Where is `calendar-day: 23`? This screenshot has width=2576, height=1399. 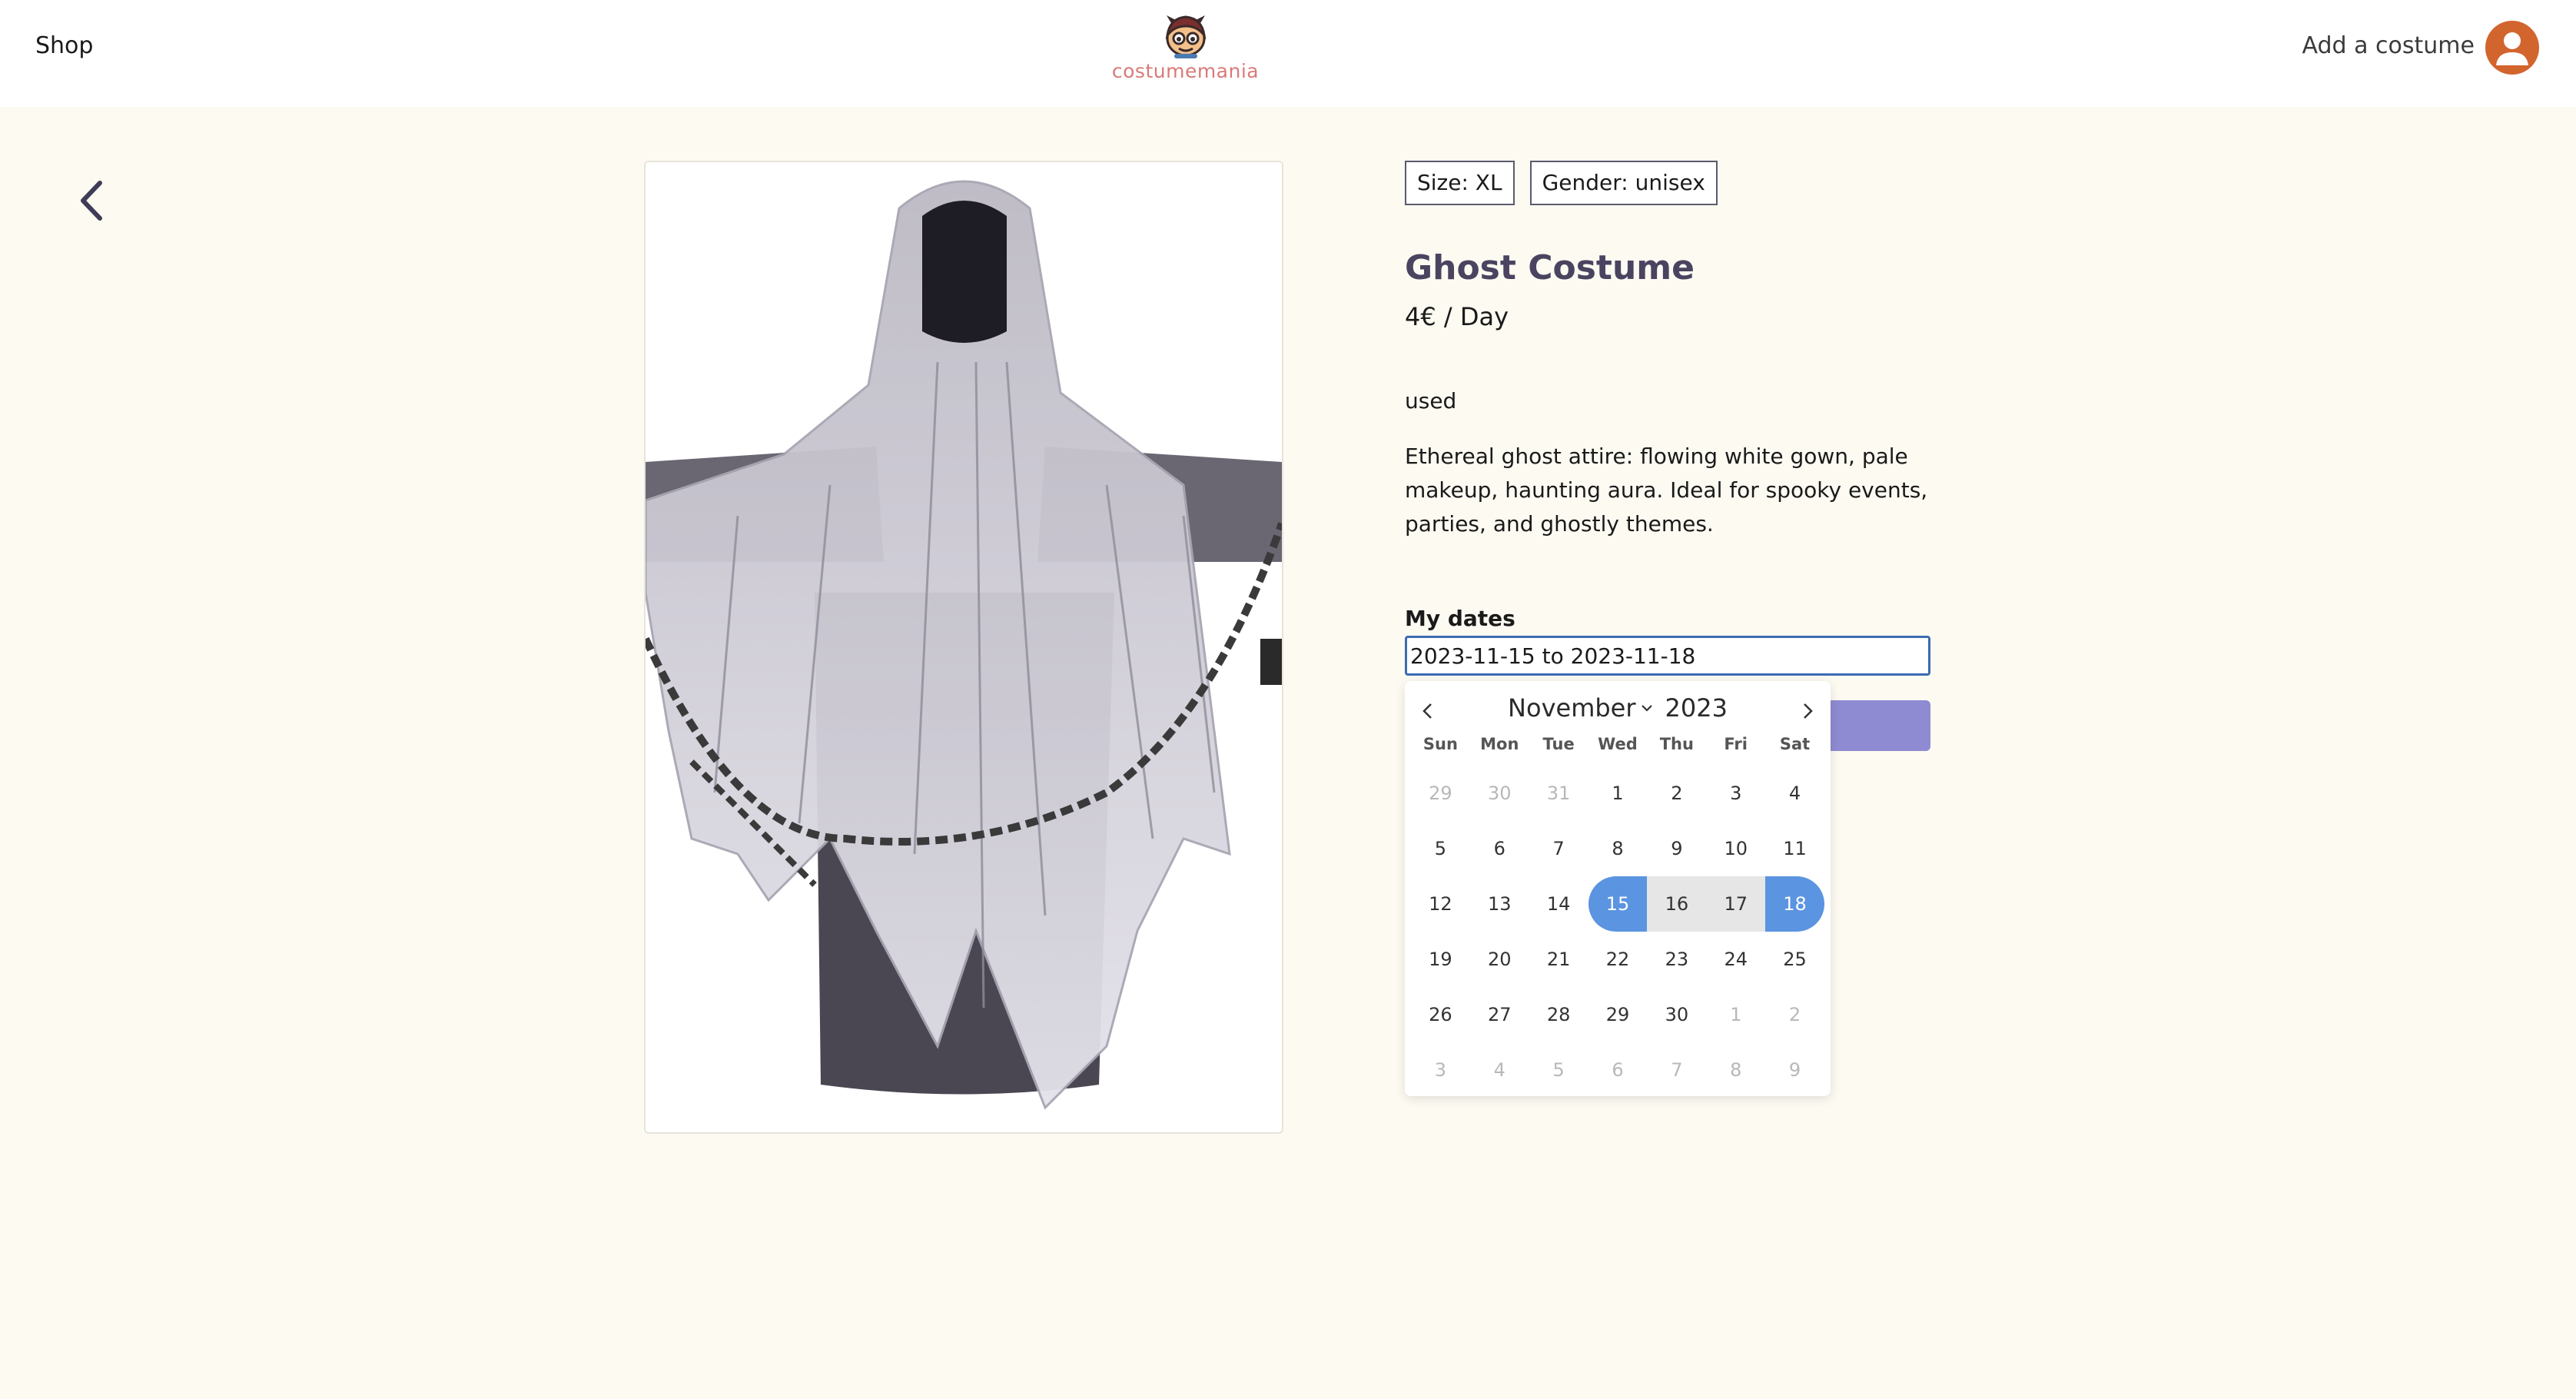 calendar-day: 23 is located at coordinates (1677, 959).